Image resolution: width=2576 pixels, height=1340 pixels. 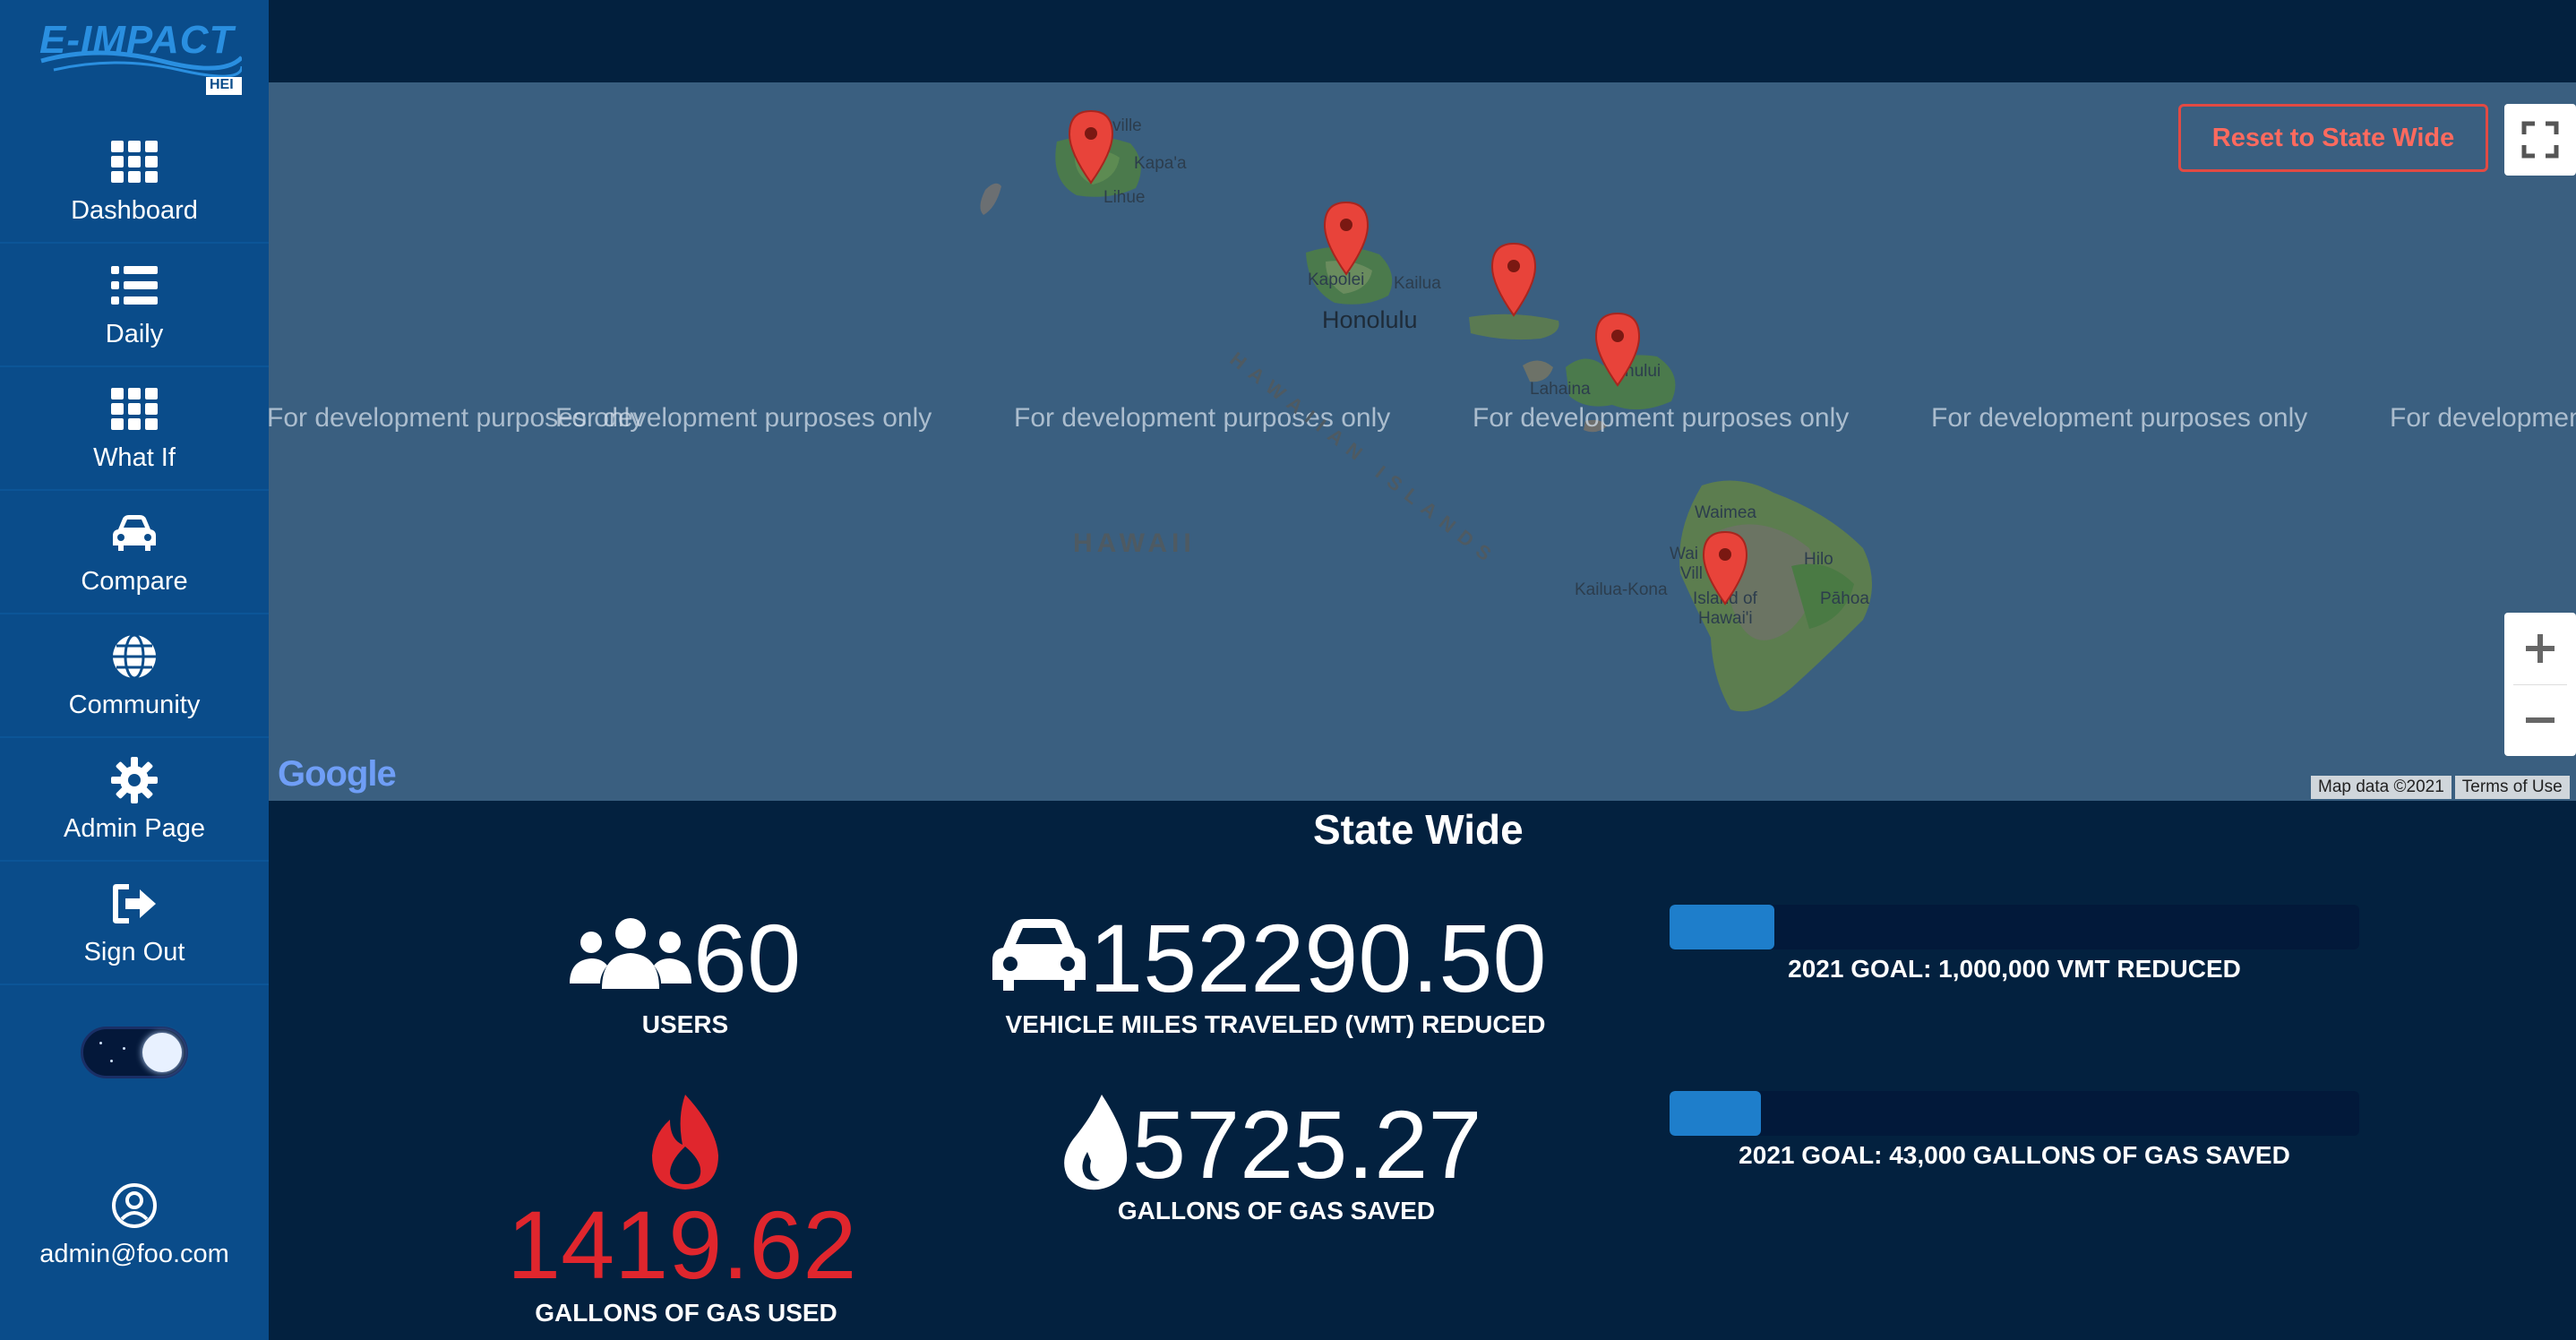 What do you see at coordinates (1684, 554) in the screenshot?
I see `place-label: Wai` at bounding box center [1684, 554].